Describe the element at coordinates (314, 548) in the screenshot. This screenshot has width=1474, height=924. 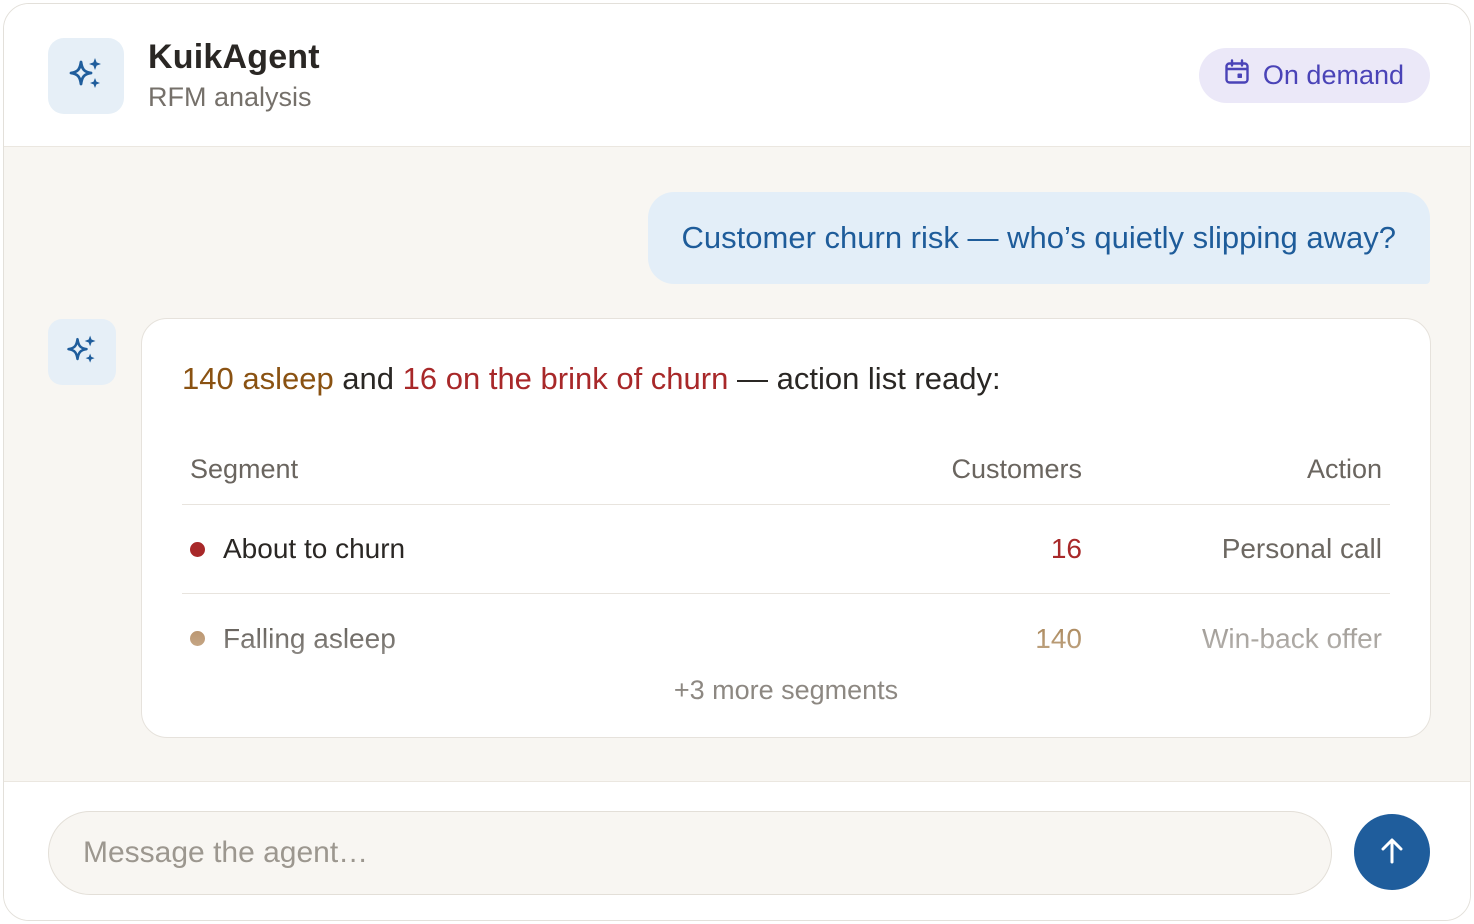
I see `segment-name: About to churn` at that location.